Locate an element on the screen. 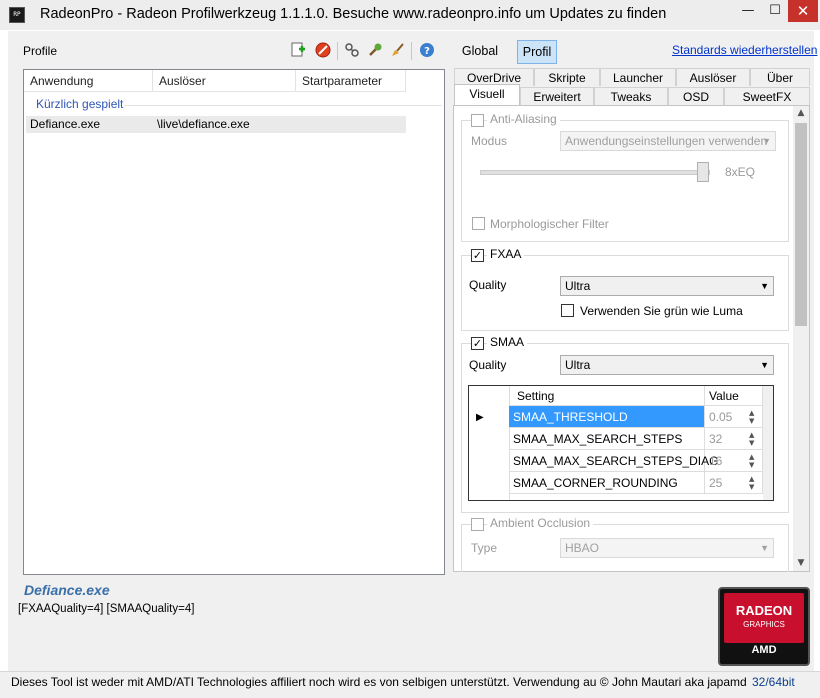  fxaa-quality-value: Ultra is located at coordinates (578, 286).